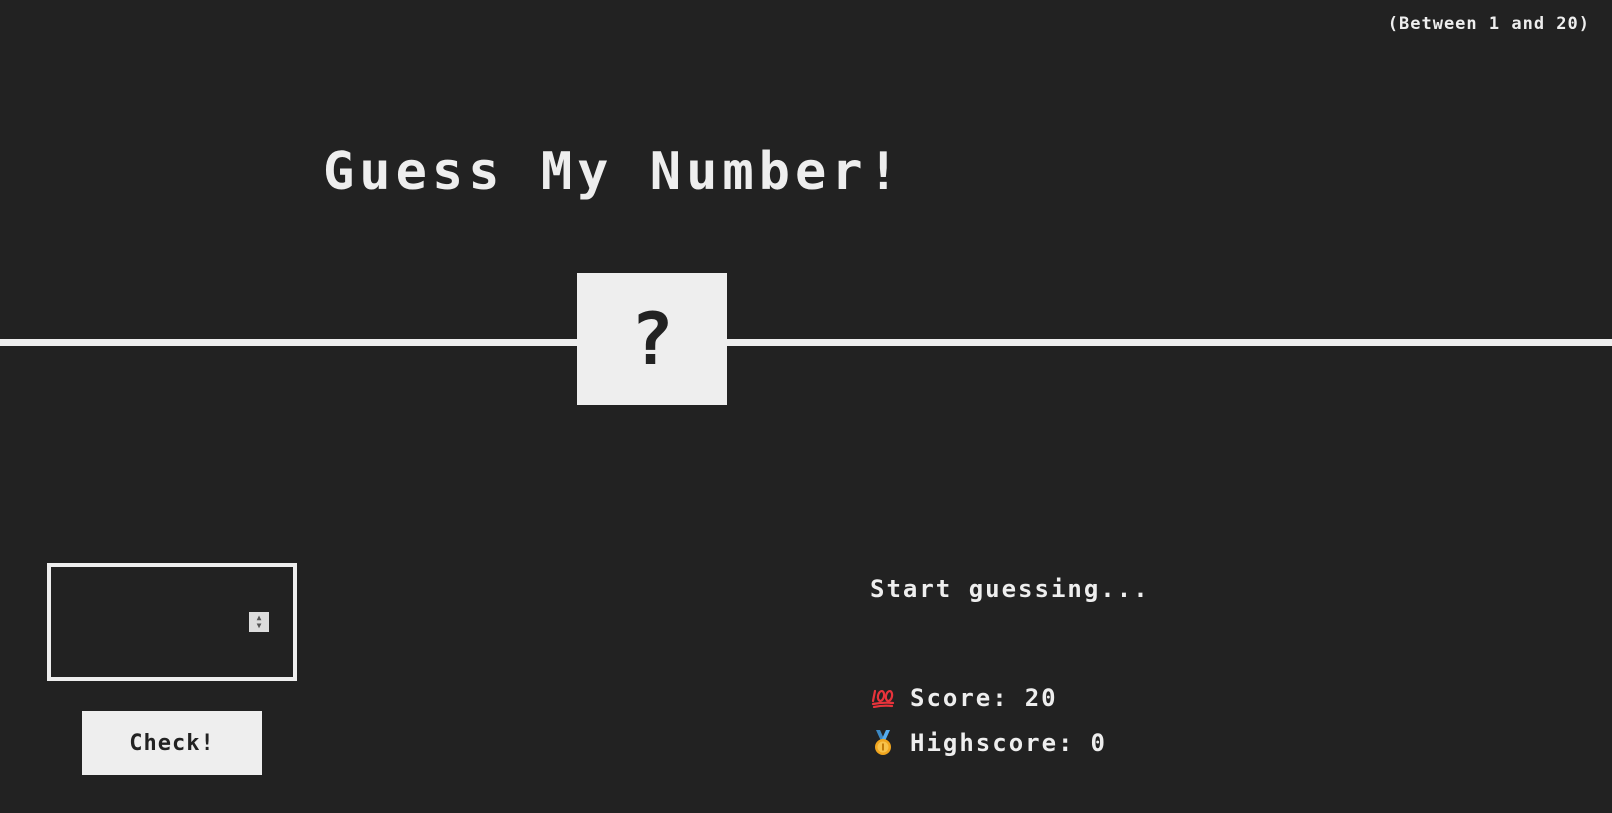  I want to click on check-button: Check!, so click(172, 743).